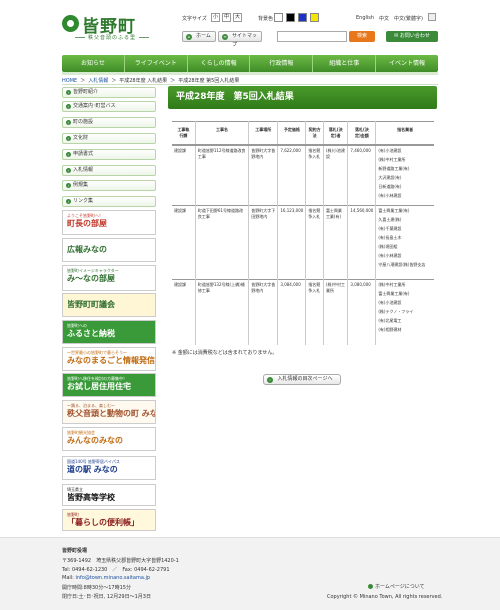 Image resolution: width=500 pixels, height=610 pixels. What do you see at coordinates (109, 222) in the screenshot?
I see `sidebar-banner: ようこそ皆野町へ！ 町長の部屋` at bounding box center [109, 222].